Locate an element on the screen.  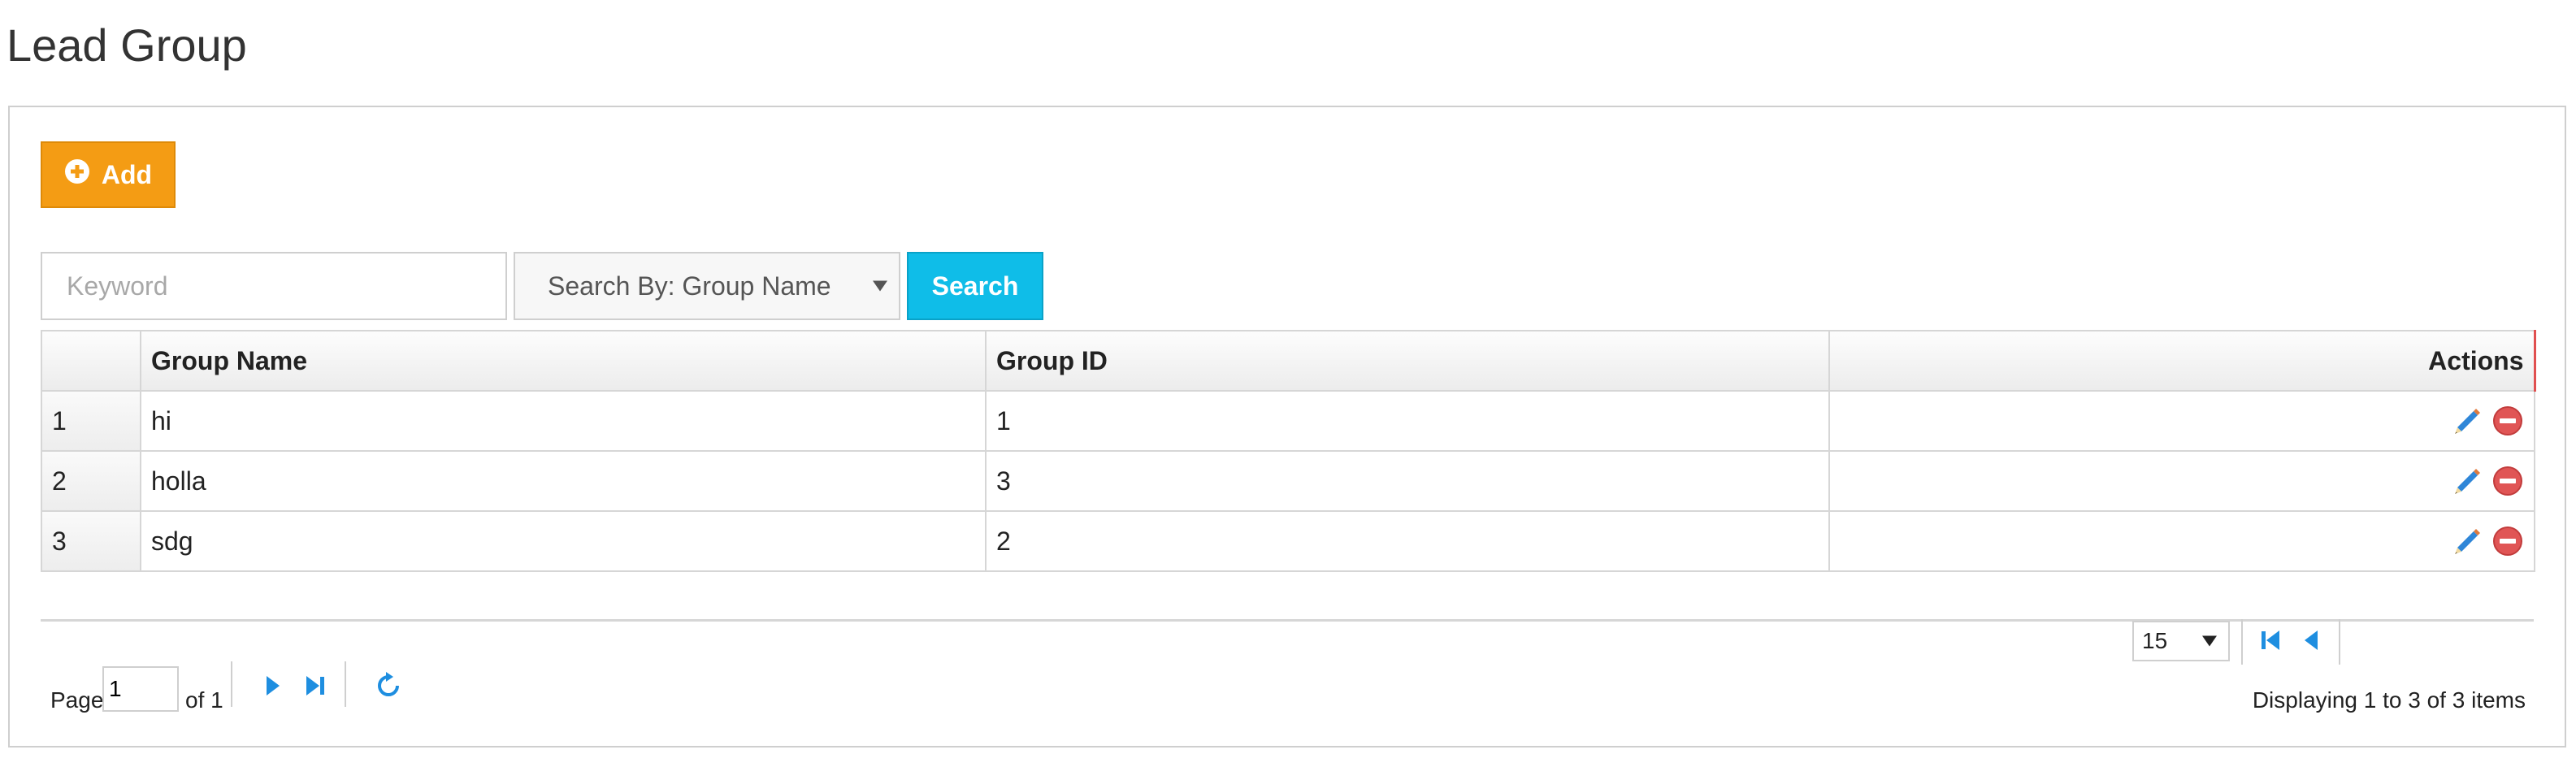
plus-circle-icon is located at coordinates (77, 174).